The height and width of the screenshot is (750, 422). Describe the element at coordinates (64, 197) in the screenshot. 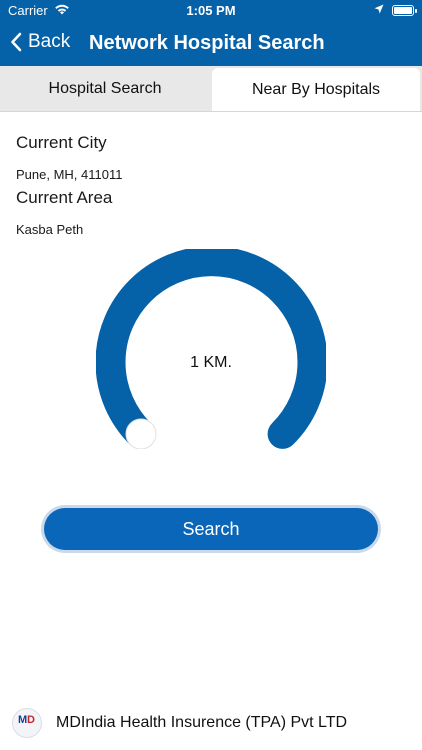

I see `current-area-label: Current Area` at that location.